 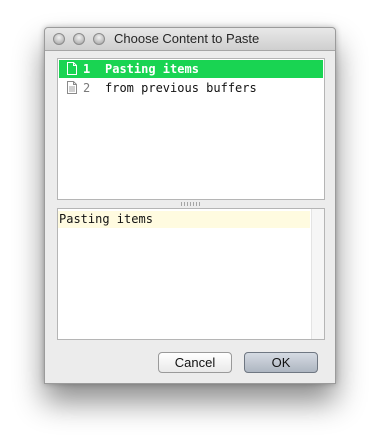 What do you see at coordinates (181, 88) in the screenshot?
I see `list-item-label: from previous buffers` at bounding box center [181, 88].